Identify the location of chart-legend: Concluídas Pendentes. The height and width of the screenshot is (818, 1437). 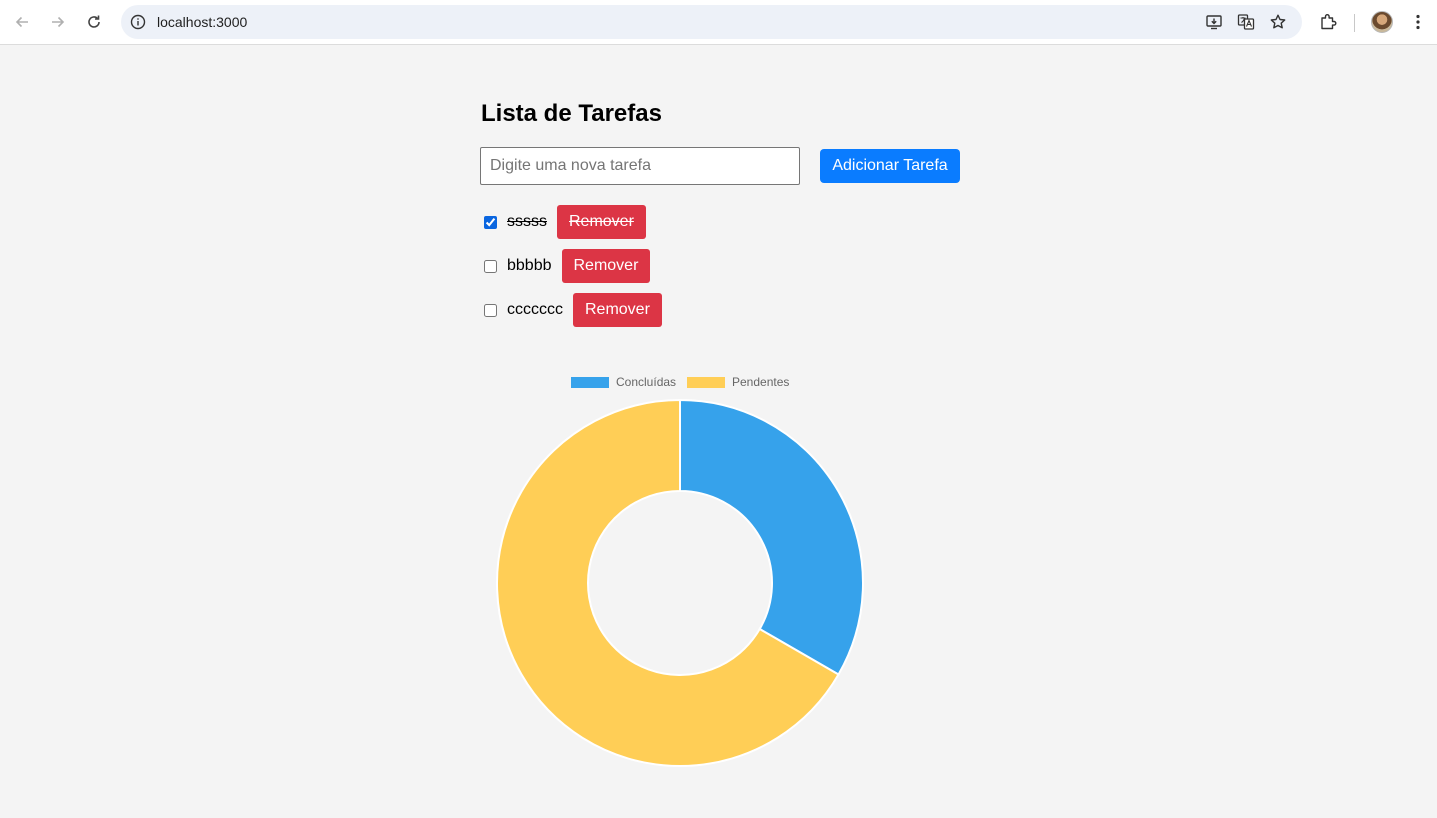
(680, 382).